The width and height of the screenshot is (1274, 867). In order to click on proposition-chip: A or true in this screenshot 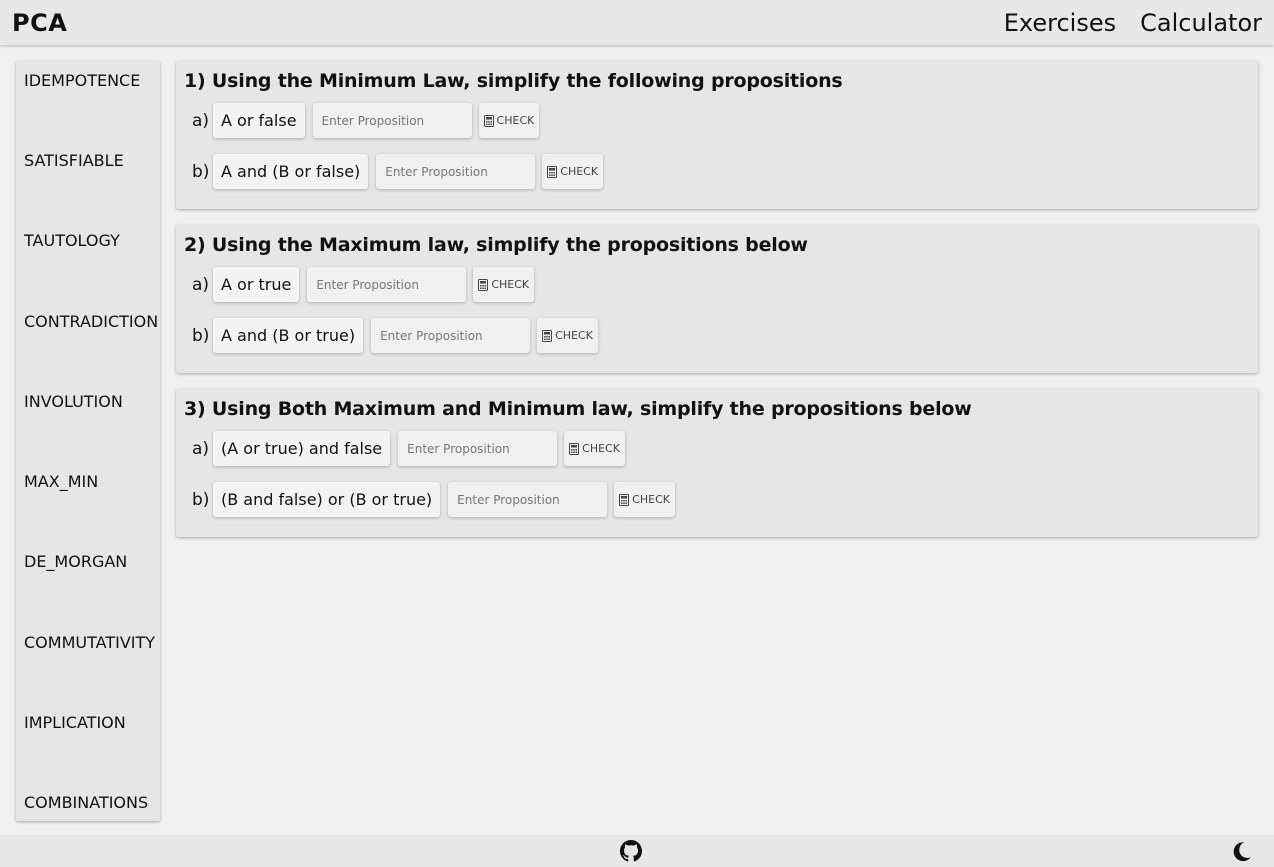, I will do `click(256, 284)`.